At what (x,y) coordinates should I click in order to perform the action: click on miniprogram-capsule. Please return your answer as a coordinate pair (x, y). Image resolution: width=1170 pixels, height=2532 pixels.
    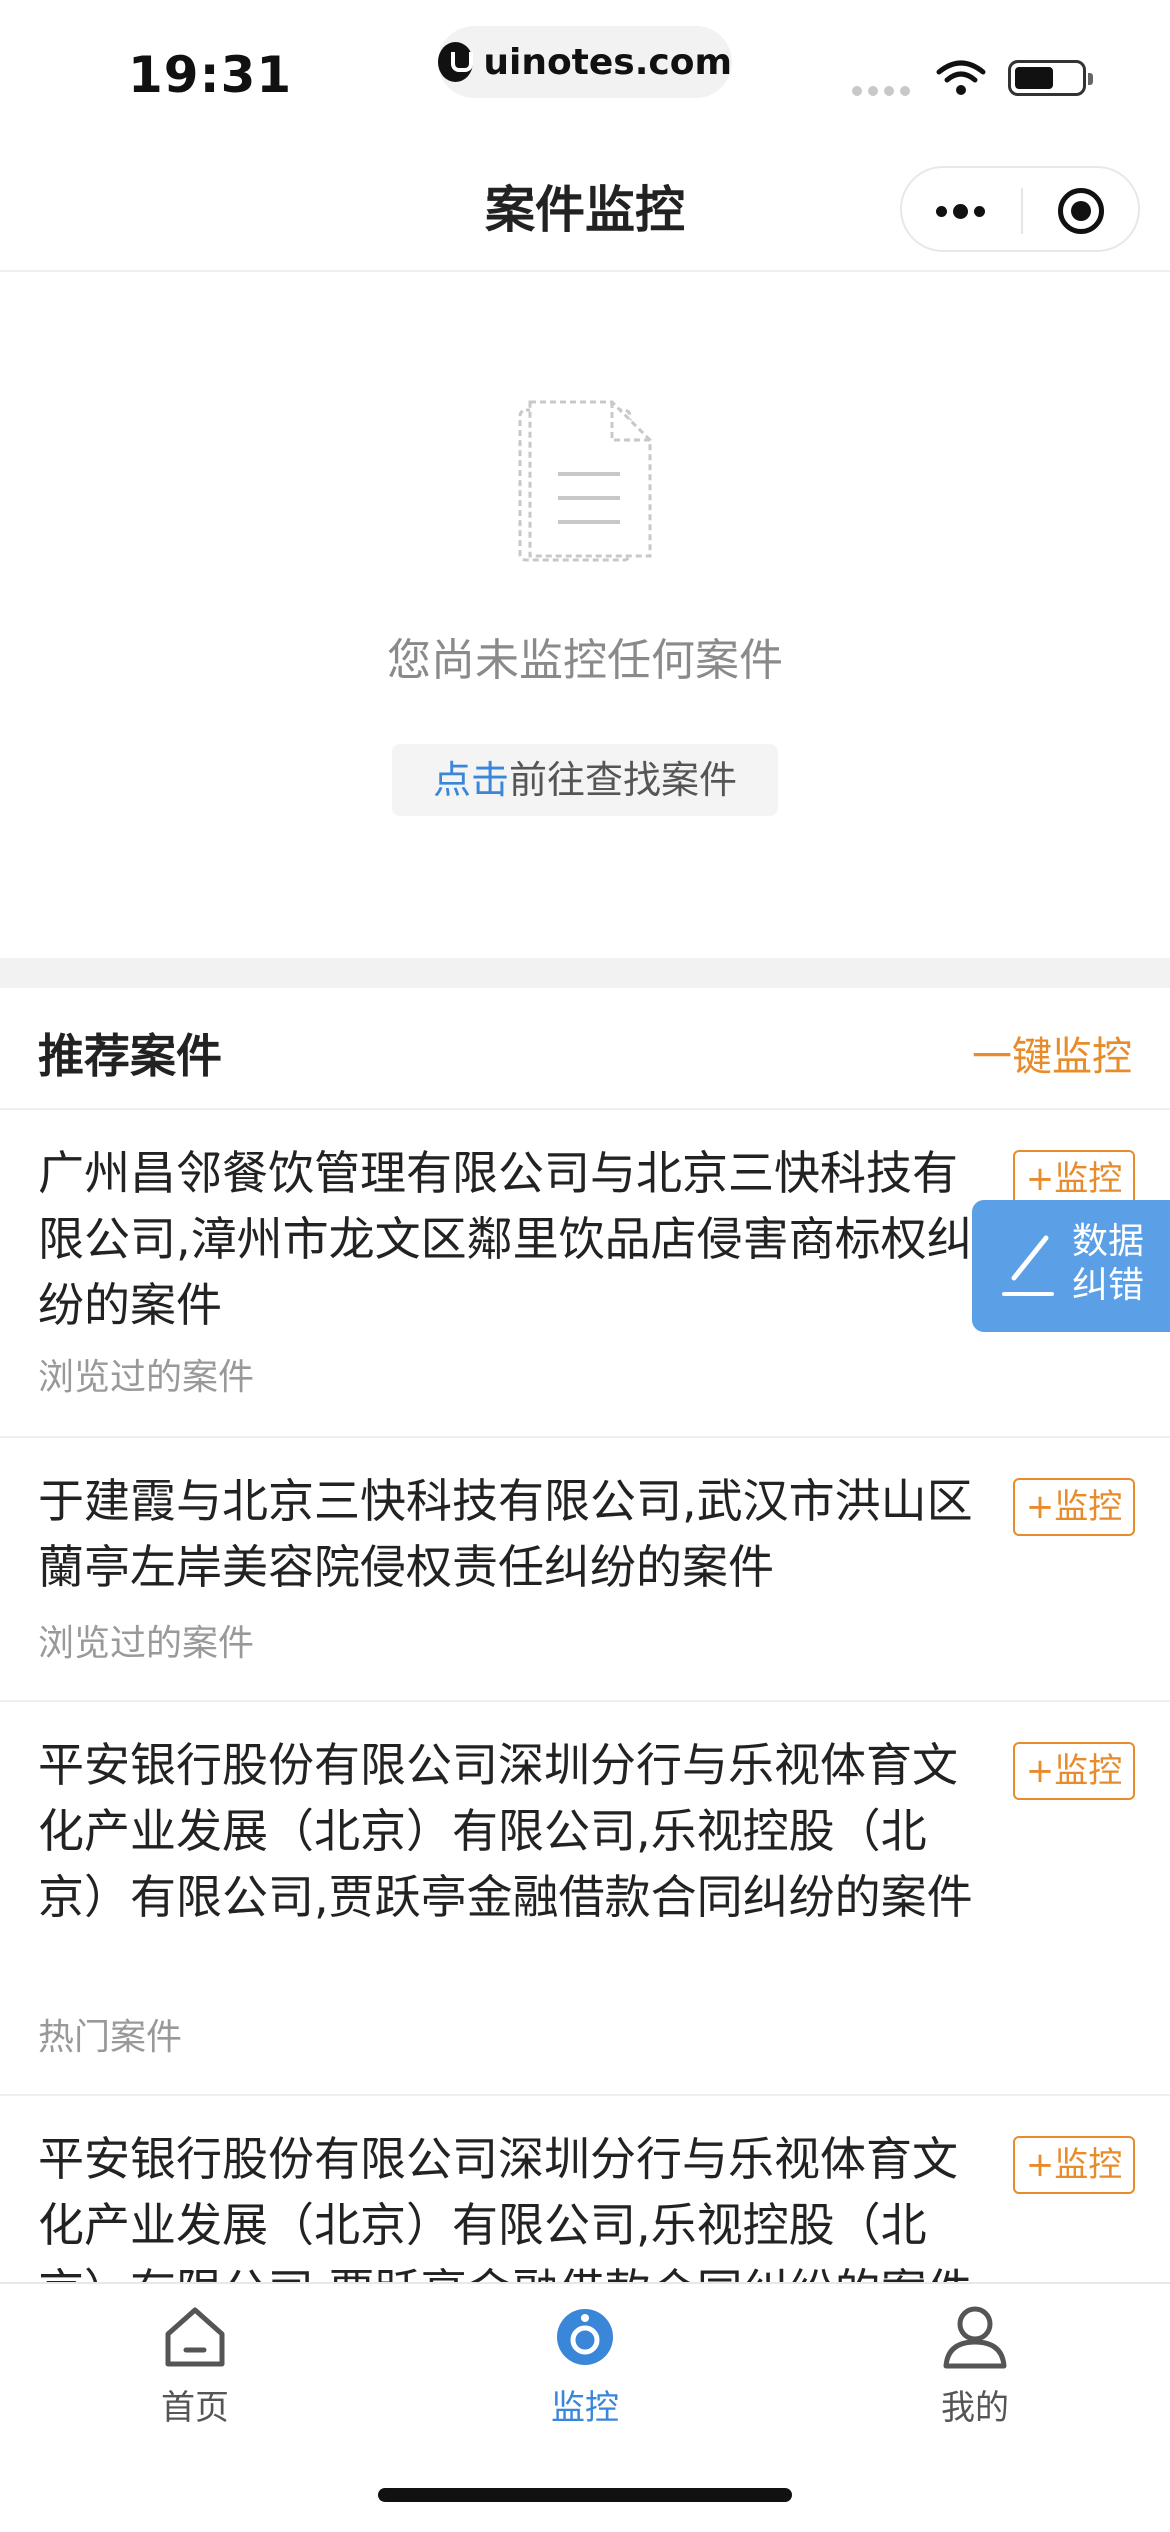
    Looking at the image, I should click on (1020, 209).